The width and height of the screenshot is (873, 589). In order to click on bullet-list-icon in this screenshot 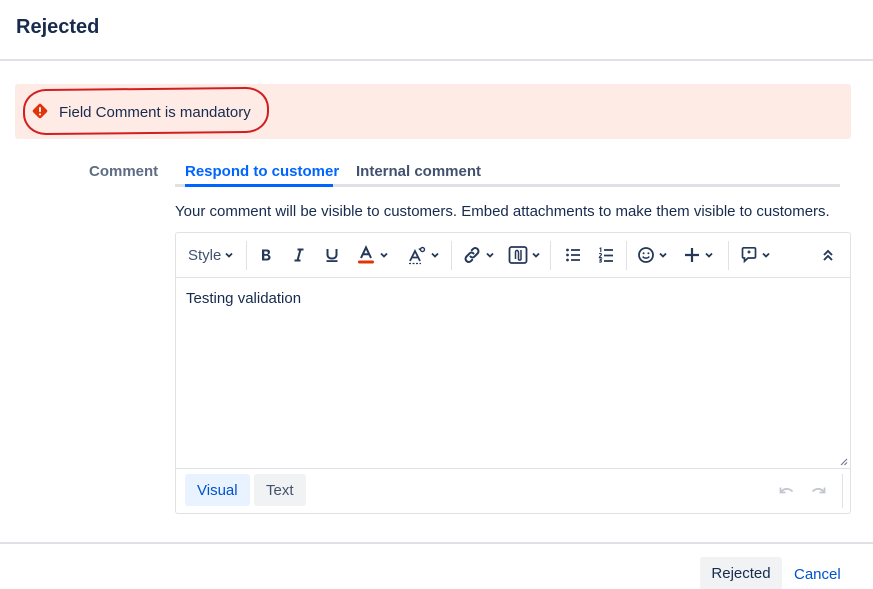, I will do `click(573, 255)`.